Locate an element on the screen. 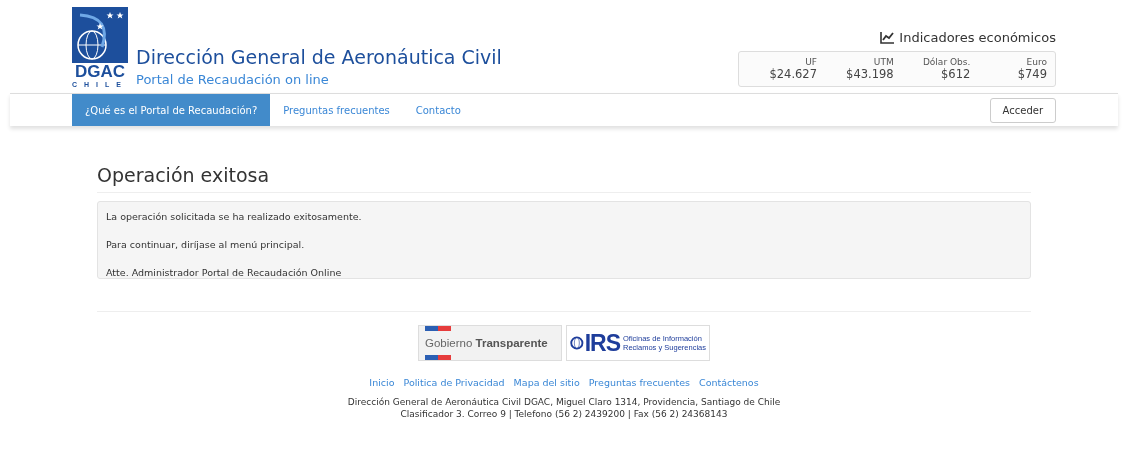 This screenshot has height=452, width=1128. indicators-title: Indicadores económicos is located at coordinates (977, 37).